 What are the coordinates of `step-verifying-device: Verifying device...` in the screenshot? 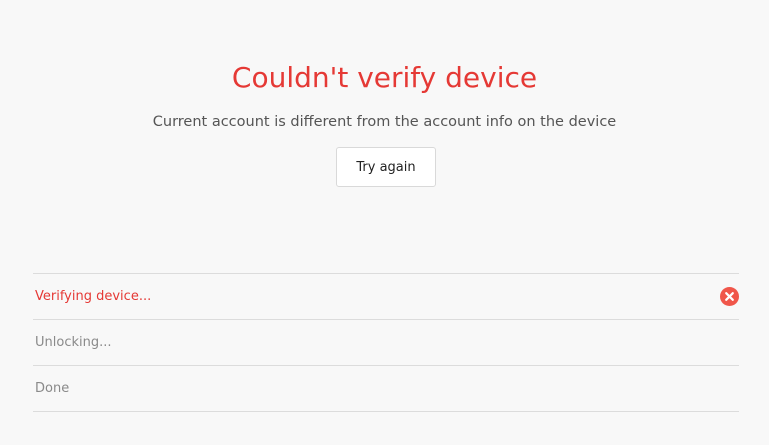 It's located at (386, 297).